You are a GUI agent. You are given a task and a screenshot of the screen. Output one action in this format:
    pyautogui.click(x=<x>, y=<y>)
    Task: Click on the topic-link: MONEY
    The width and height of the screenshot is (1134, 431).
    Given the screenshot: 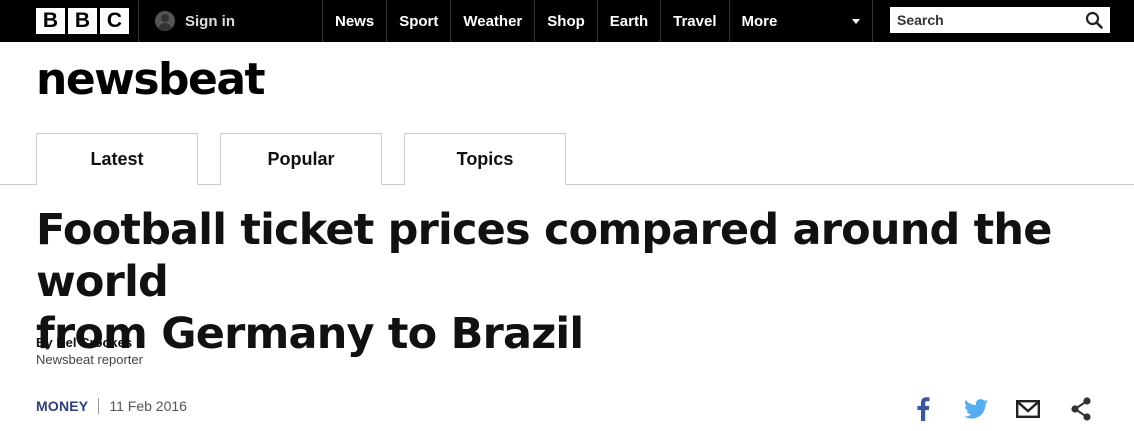 What is the action you would take?
    pyautogui.click(x=62, y=406)
    